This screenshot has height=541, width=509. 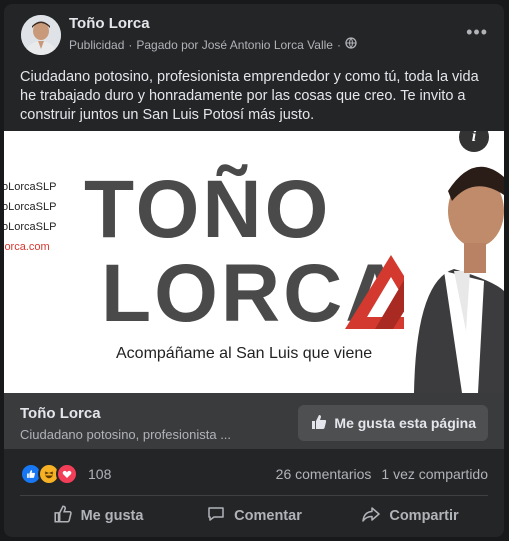 I want to click on comment-button: Comentar, so click(x=254, y=516).